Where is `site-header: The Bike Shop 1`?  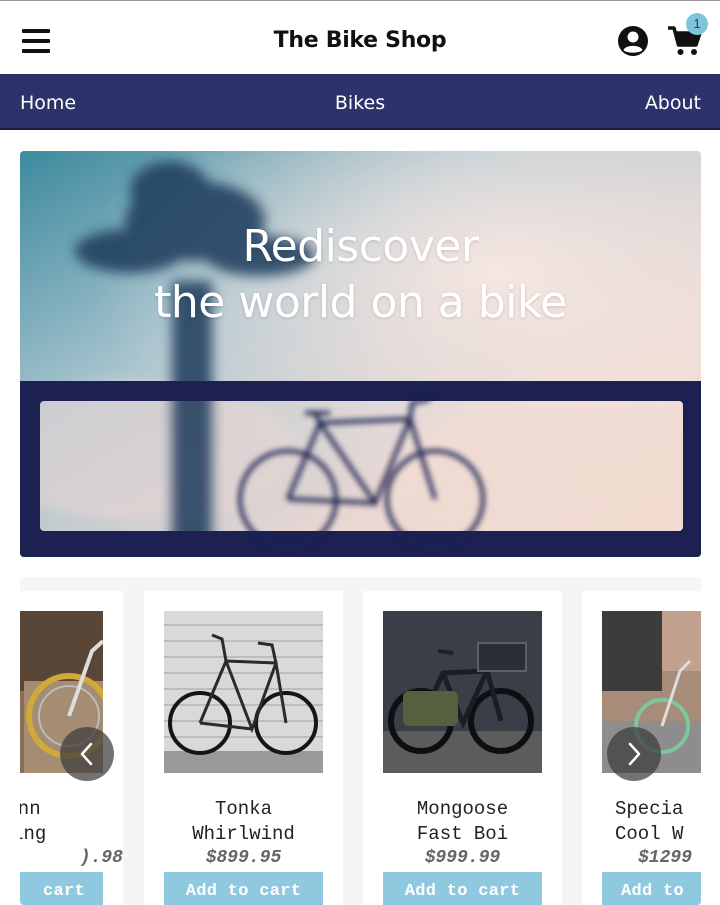
site-header: The Bike Shop 1 is located at coordinates (360, 37).